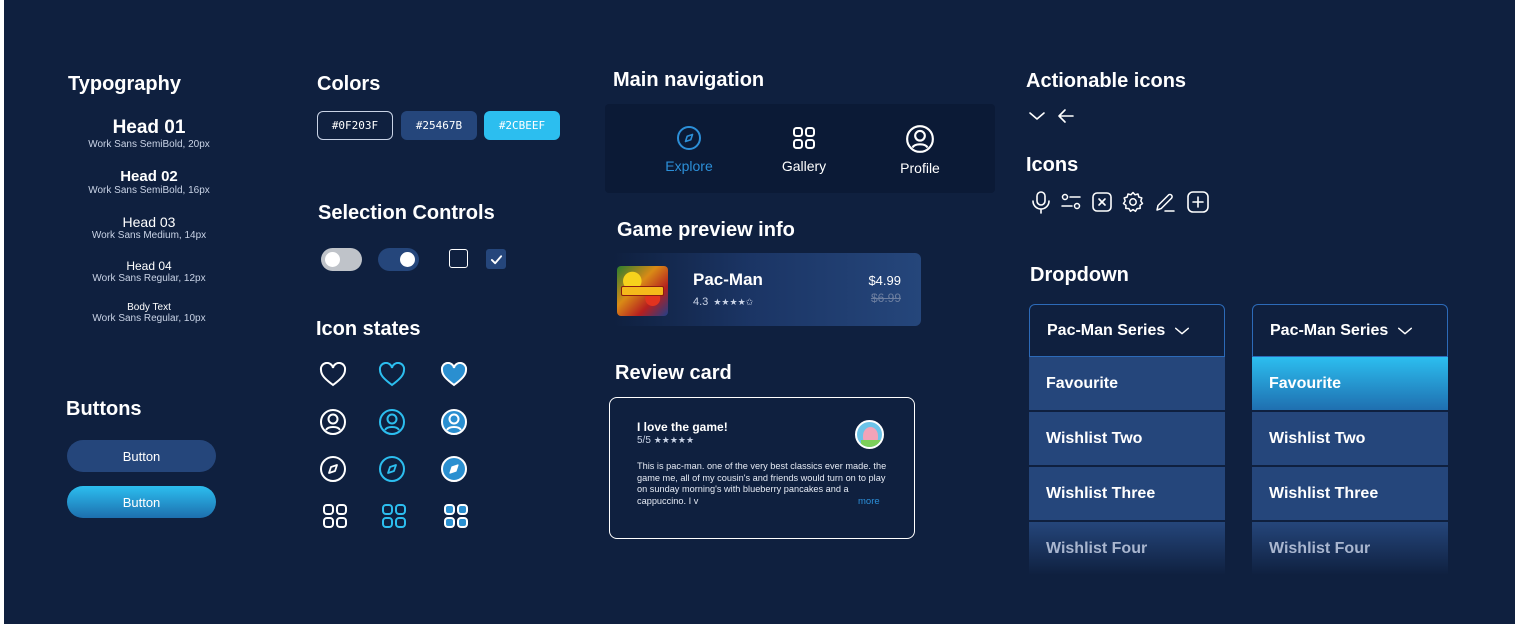 This screenshot has width=1519, height=630. I want to click on typography-sample-head04: Head 04 Work Sans Regular, 12px, so click(149, 271).